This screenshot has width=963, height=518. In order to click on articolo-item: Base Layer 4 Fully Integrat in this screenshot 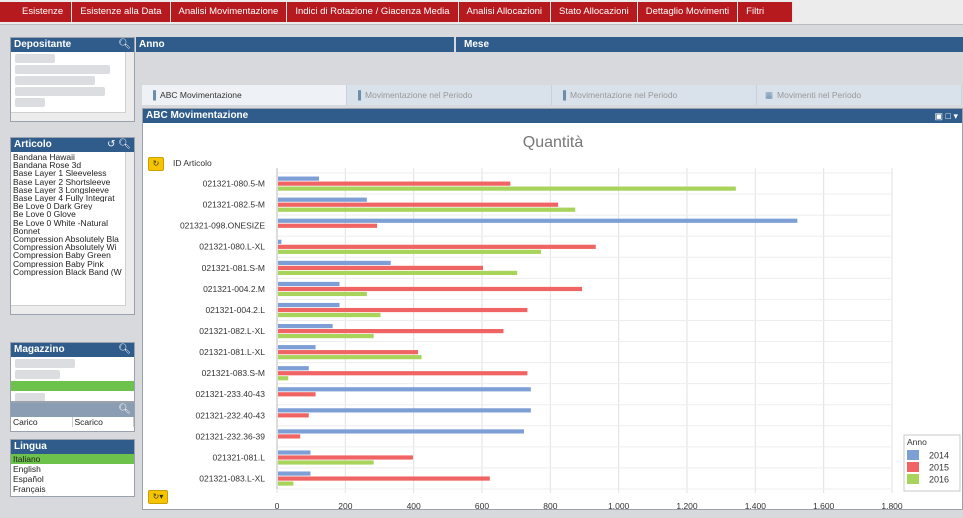, I will do `click(72, 198)`.